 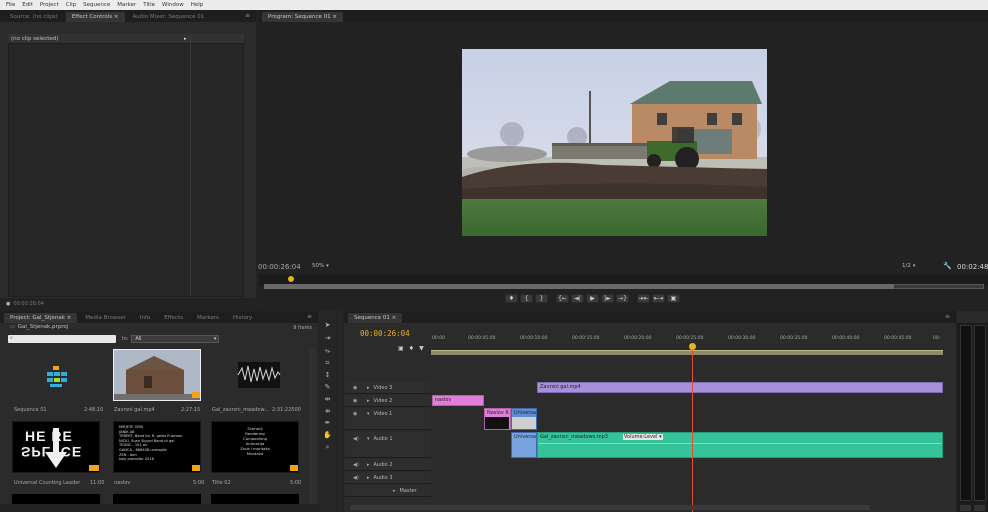 What do you see at coordinates (173, 5) in the screenshot?
I see `menu-window: Window` at bounding box center [173, 5].